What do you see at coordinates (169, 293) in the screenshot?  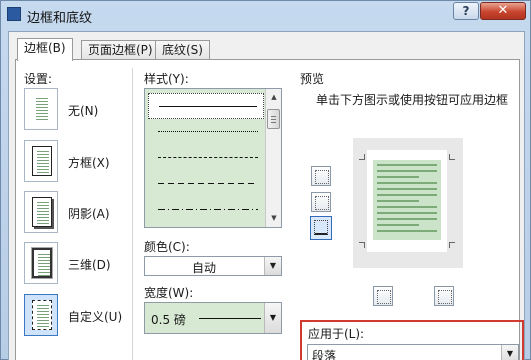 I see `width-label: 宽度(W):` at bounding box center [169, 293].